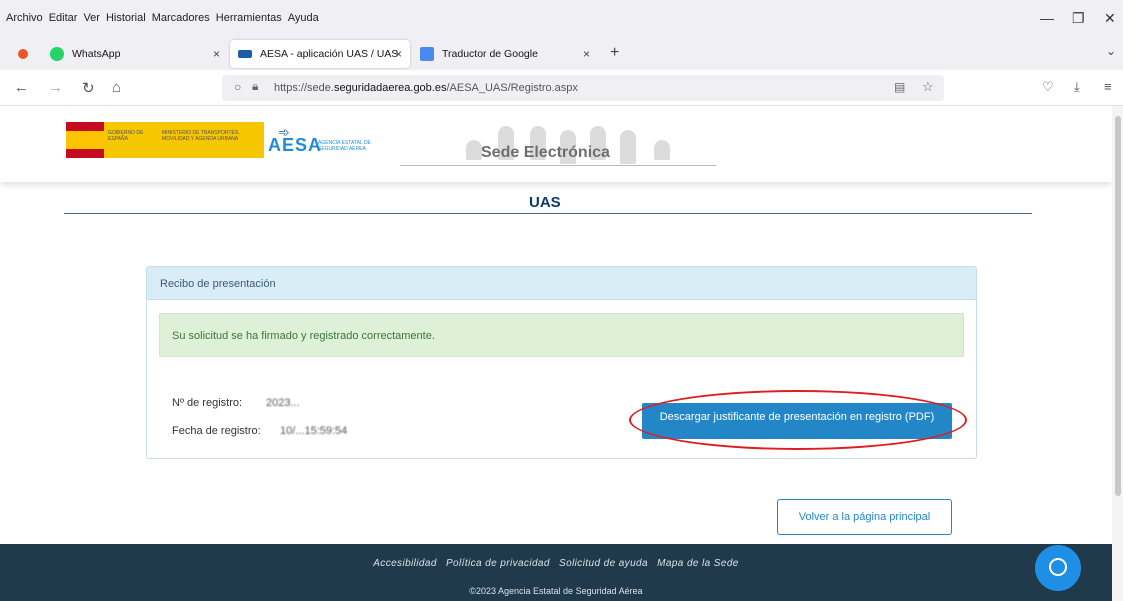 The width and height of the screenshot is (1123, 601). Describe the element at coordinates (303, 18) in the screenshot. I see `menu-ayuda: Ayuda` at that location.